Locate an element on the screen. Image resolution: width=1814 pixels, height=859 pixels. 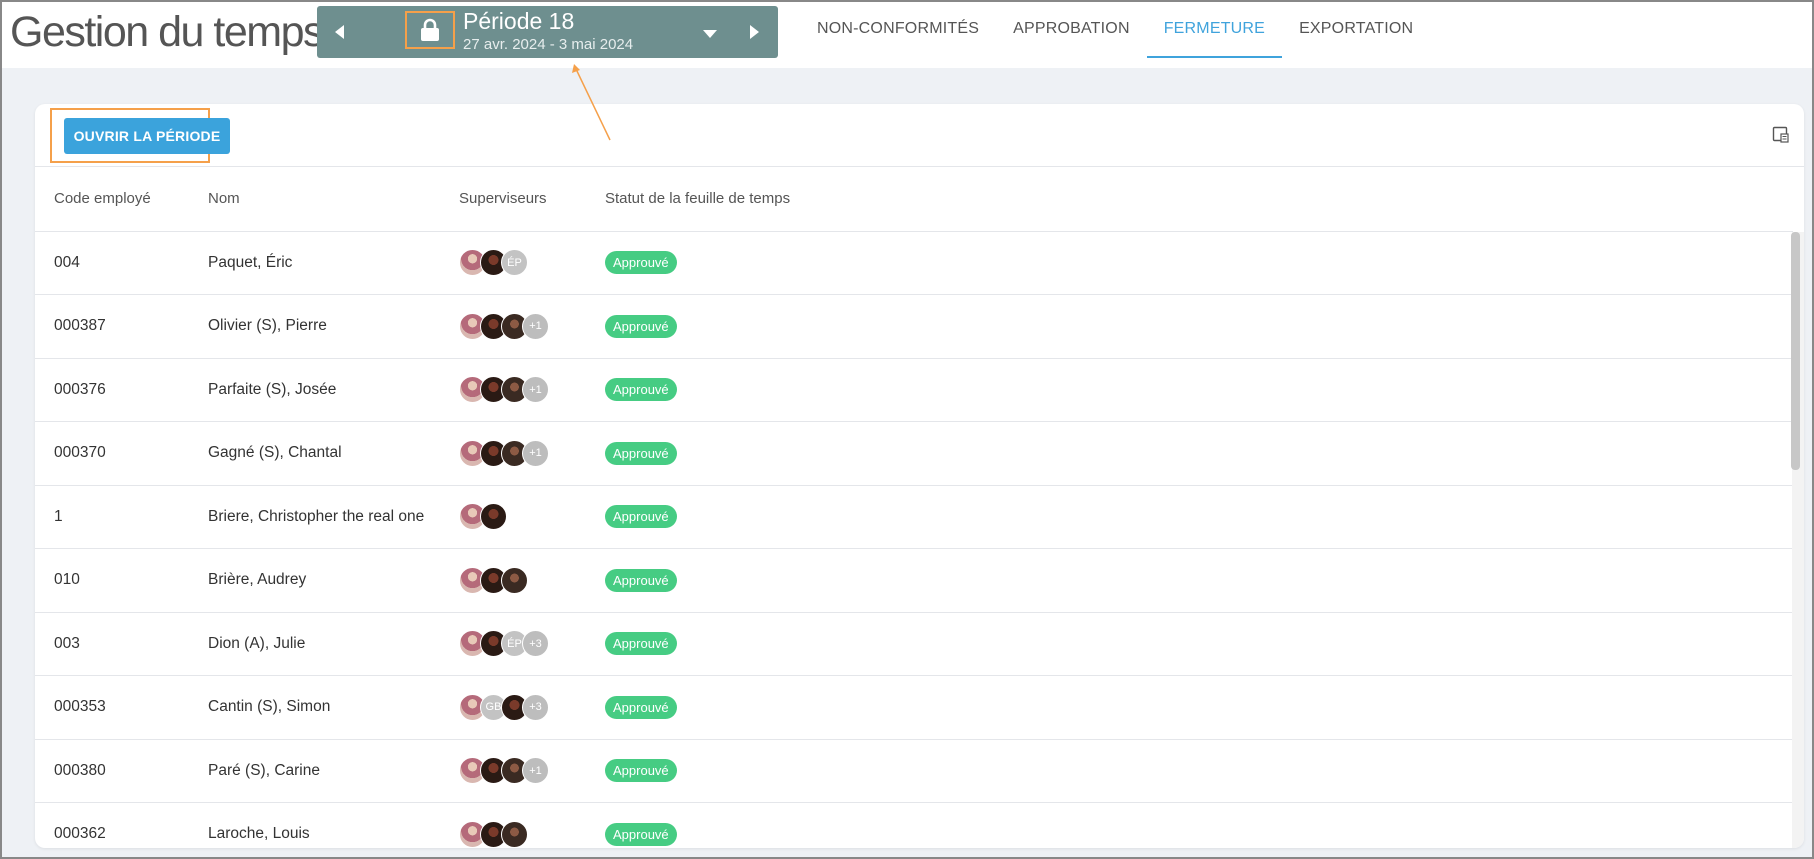
tab-exportation: EXPORTATION is located at coordinates (1356, 29).